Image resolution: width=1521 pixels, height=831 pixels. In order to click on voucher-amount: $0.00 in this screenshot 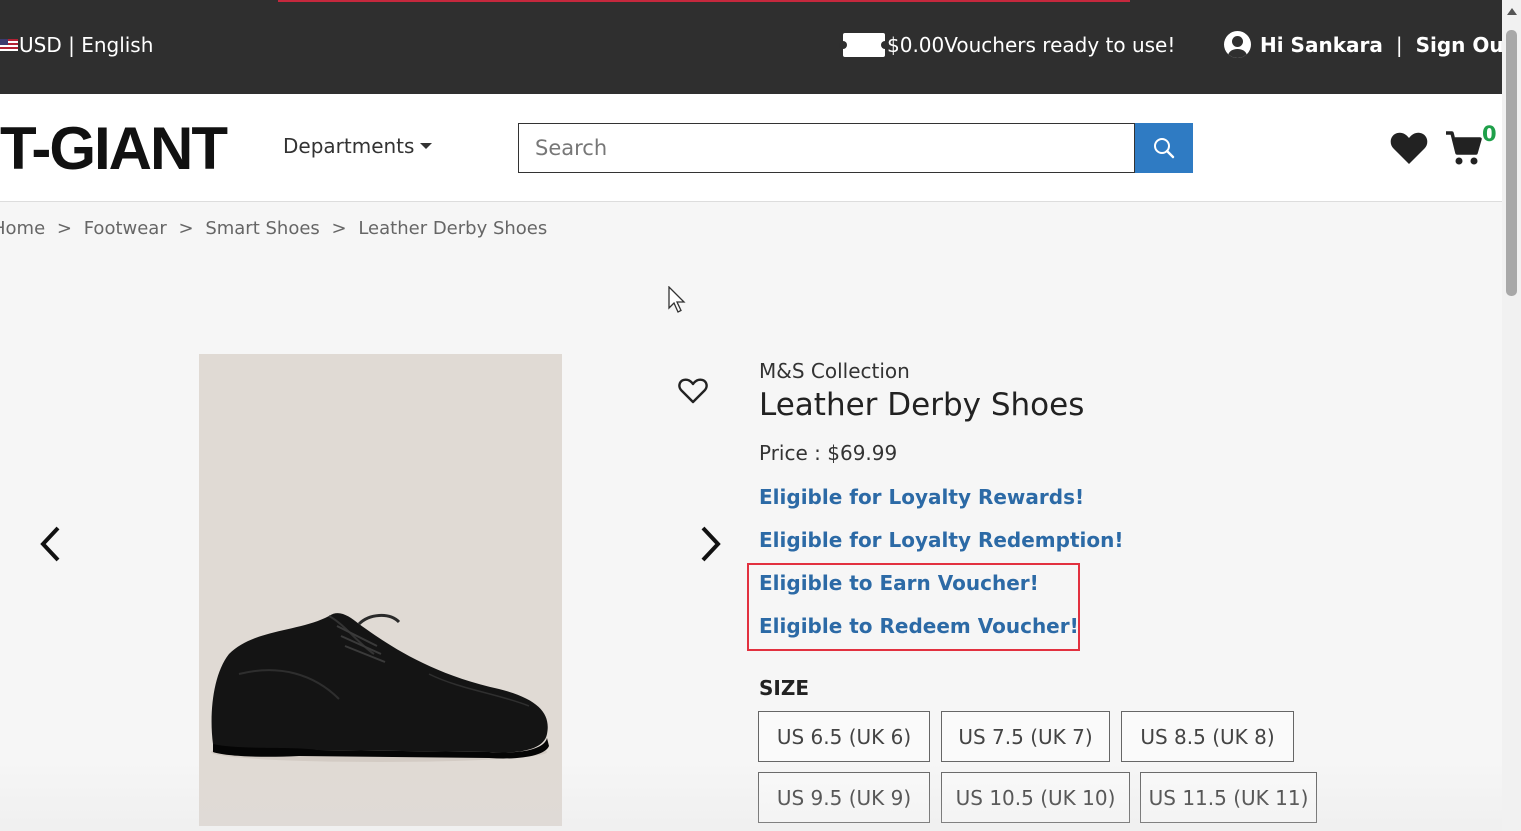, I will do `click(916, 45)`.